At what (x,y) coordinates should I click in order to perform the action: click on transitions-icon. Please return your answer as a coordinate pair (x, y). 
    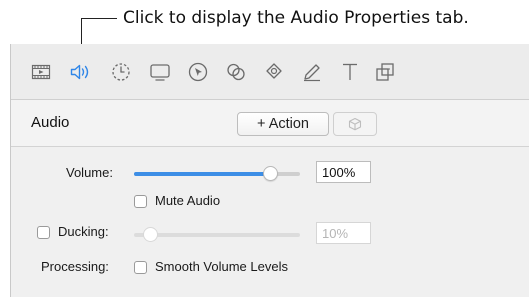
    Looking at the image, I should click on (274, 72).